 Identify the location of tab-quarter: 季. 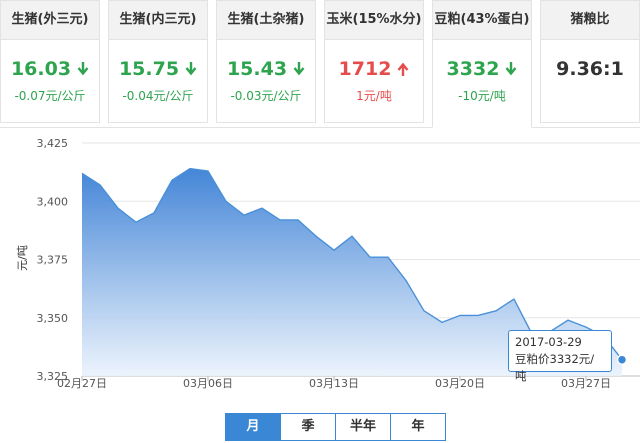
(308, 427).